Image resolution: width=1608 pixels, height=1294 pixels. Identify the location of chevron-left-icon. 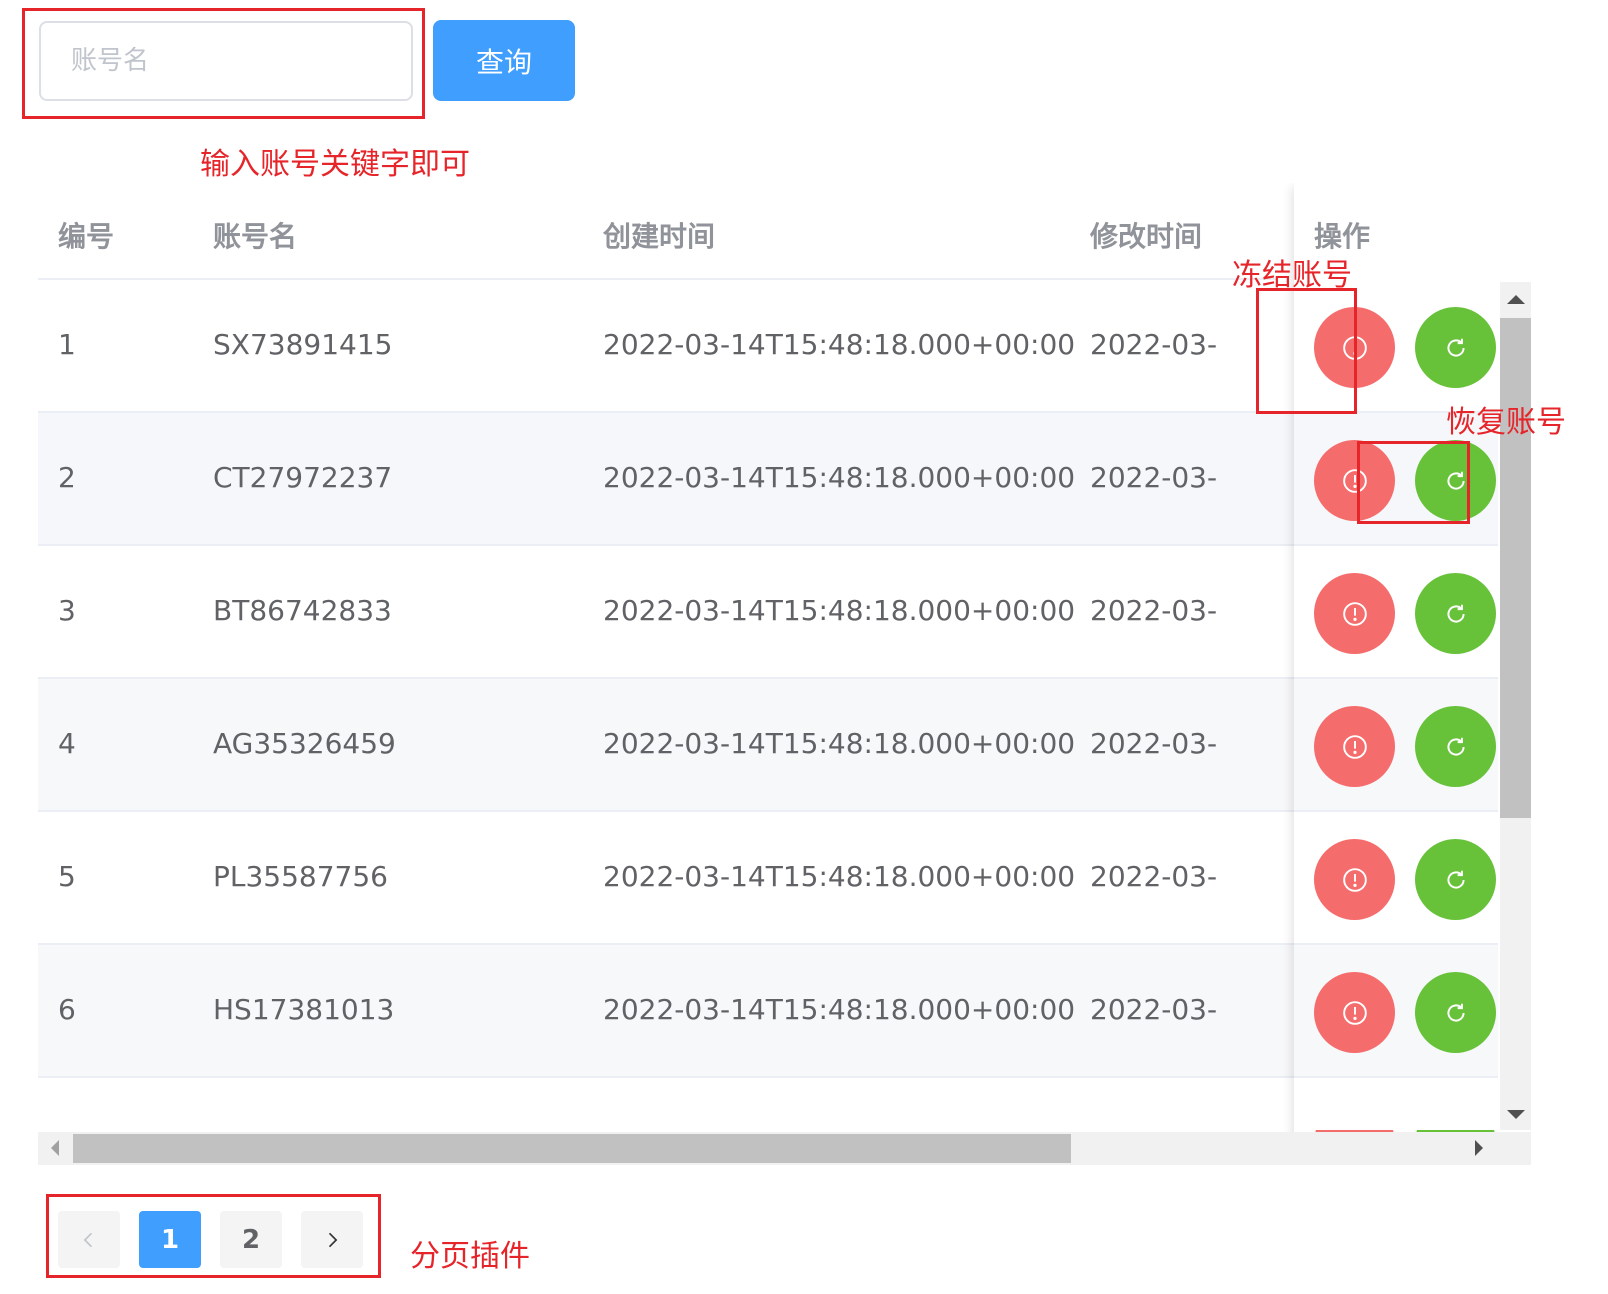
(88, 1239).